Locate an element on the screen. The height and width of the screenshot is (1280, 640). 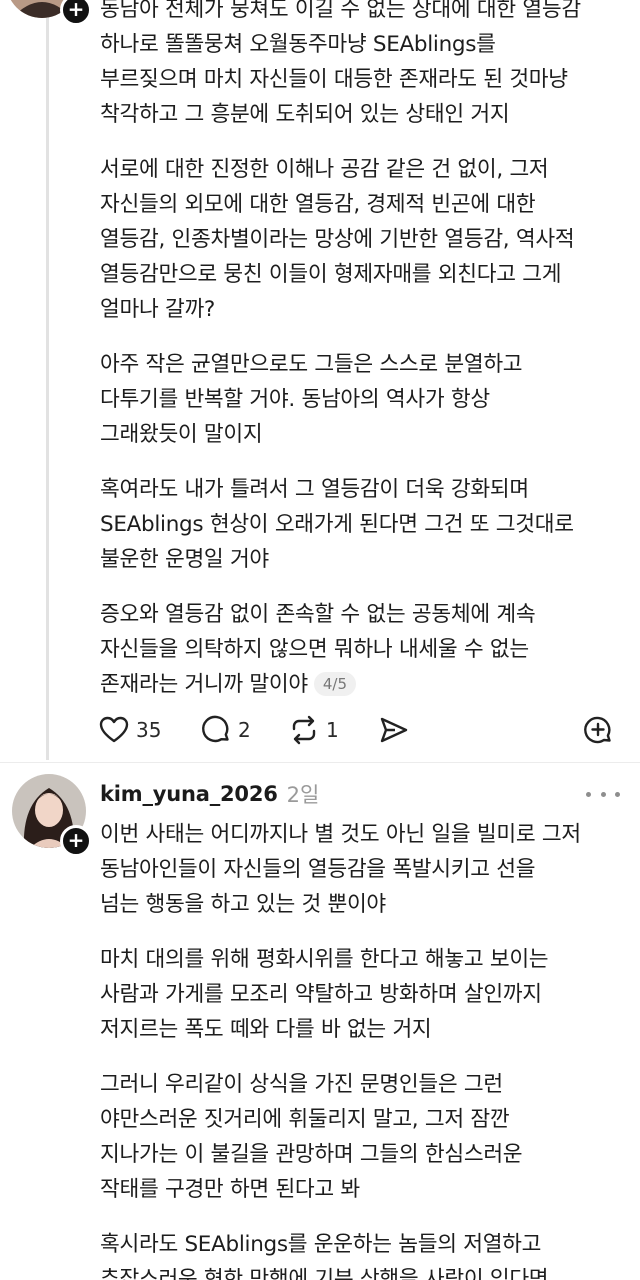
quote-button is located at coordinates (598, 730).